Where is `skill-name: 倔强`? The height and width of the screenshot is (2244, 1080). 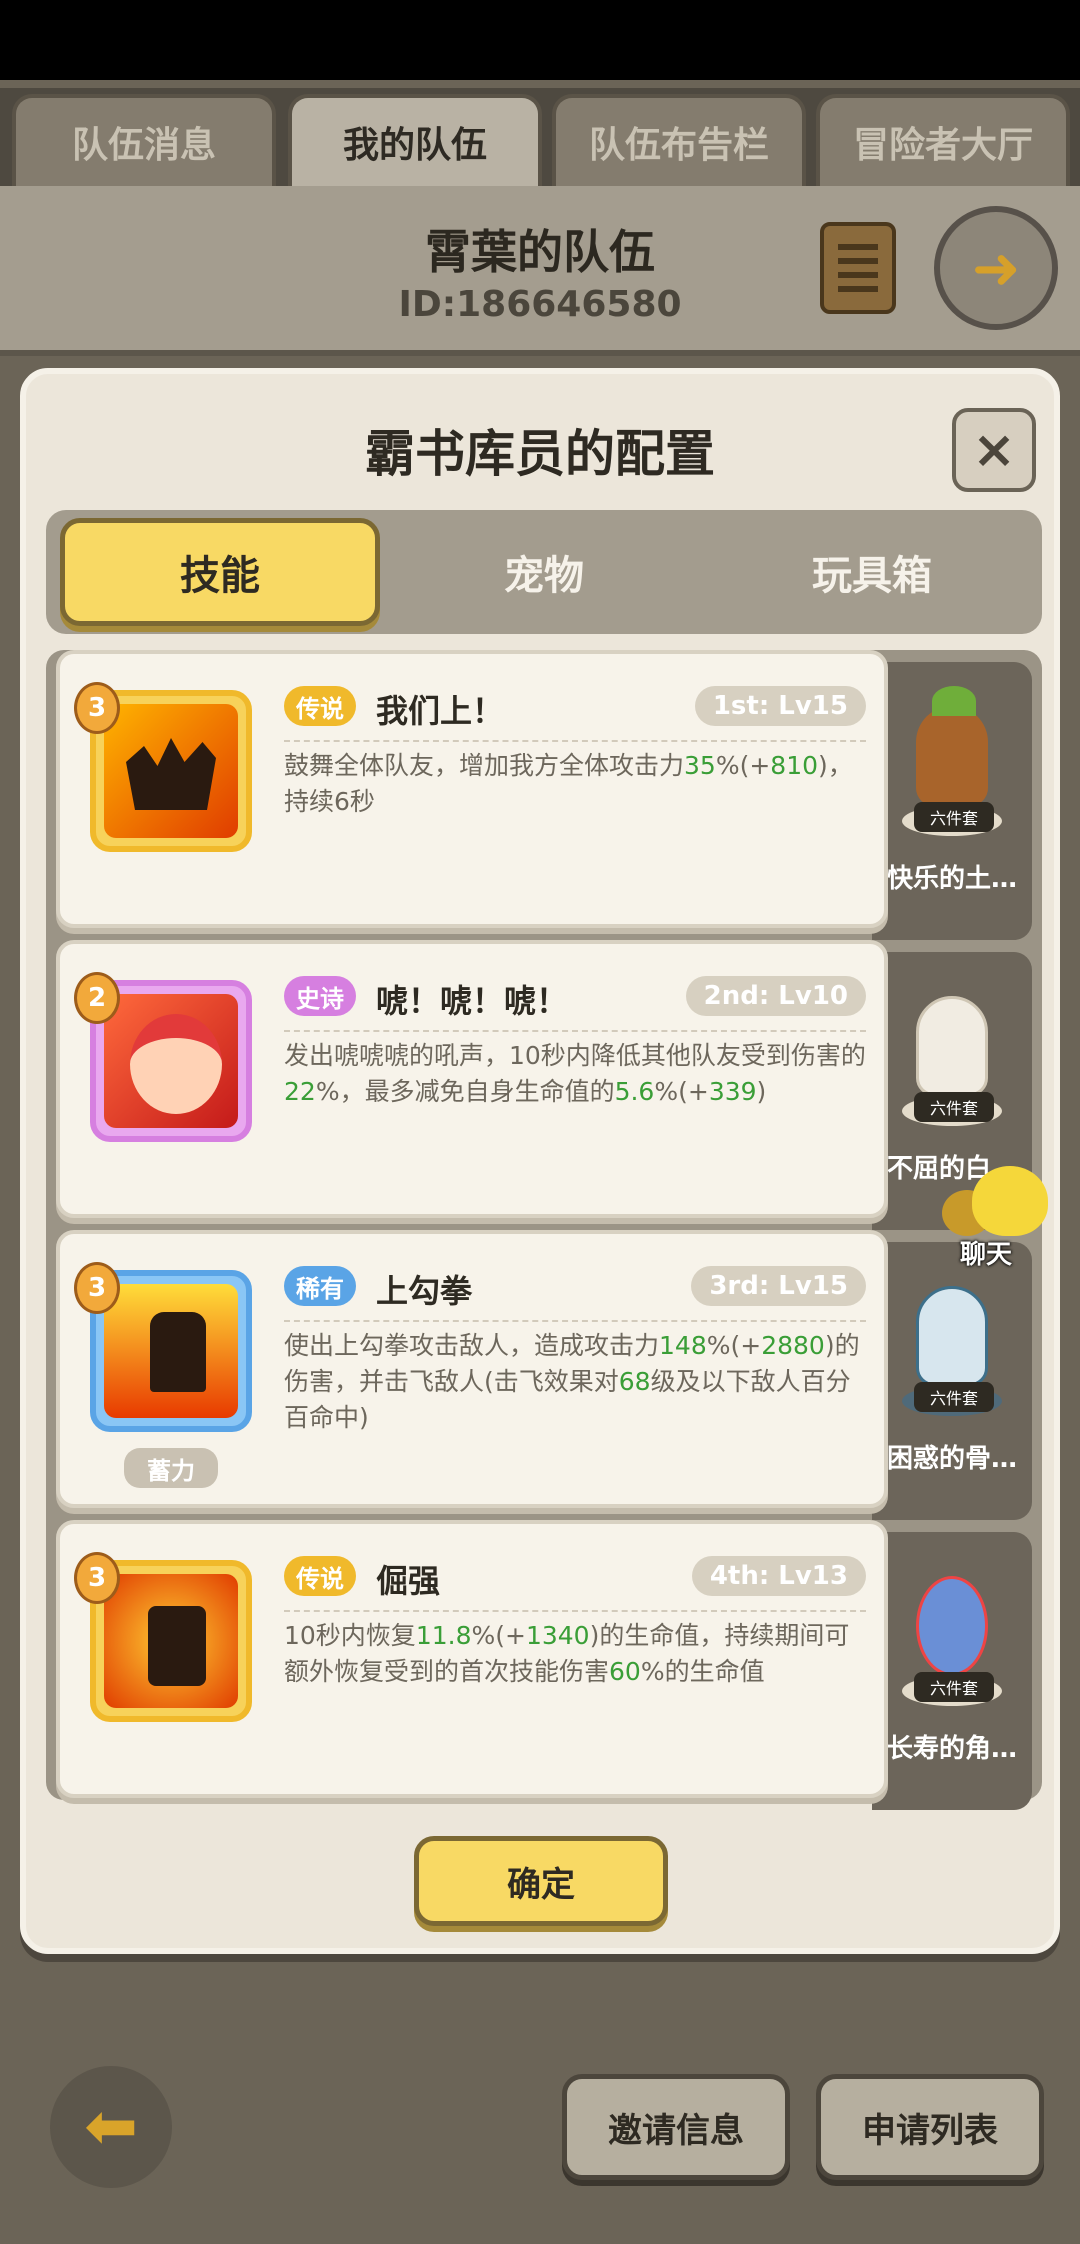 skill-name: 倔强 is located at coordinates (408, 1581).